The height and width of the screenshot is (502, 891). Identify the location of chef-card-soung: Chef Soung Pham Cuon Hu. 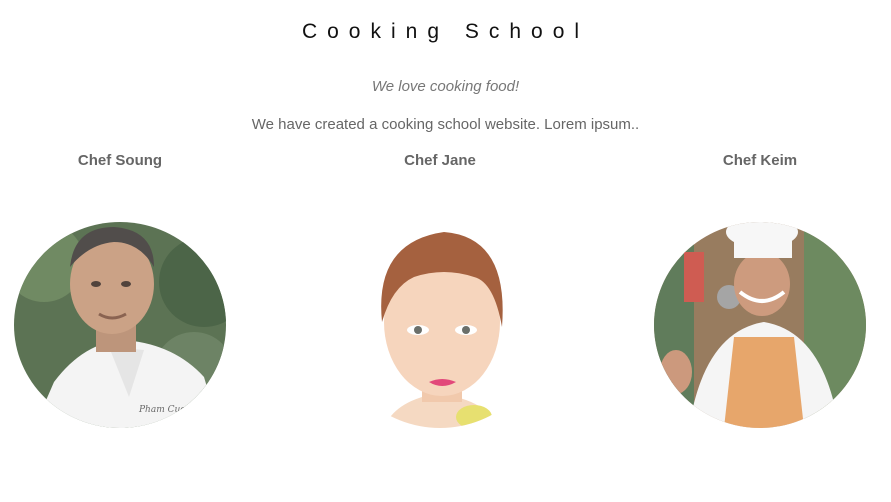
(120, 290).